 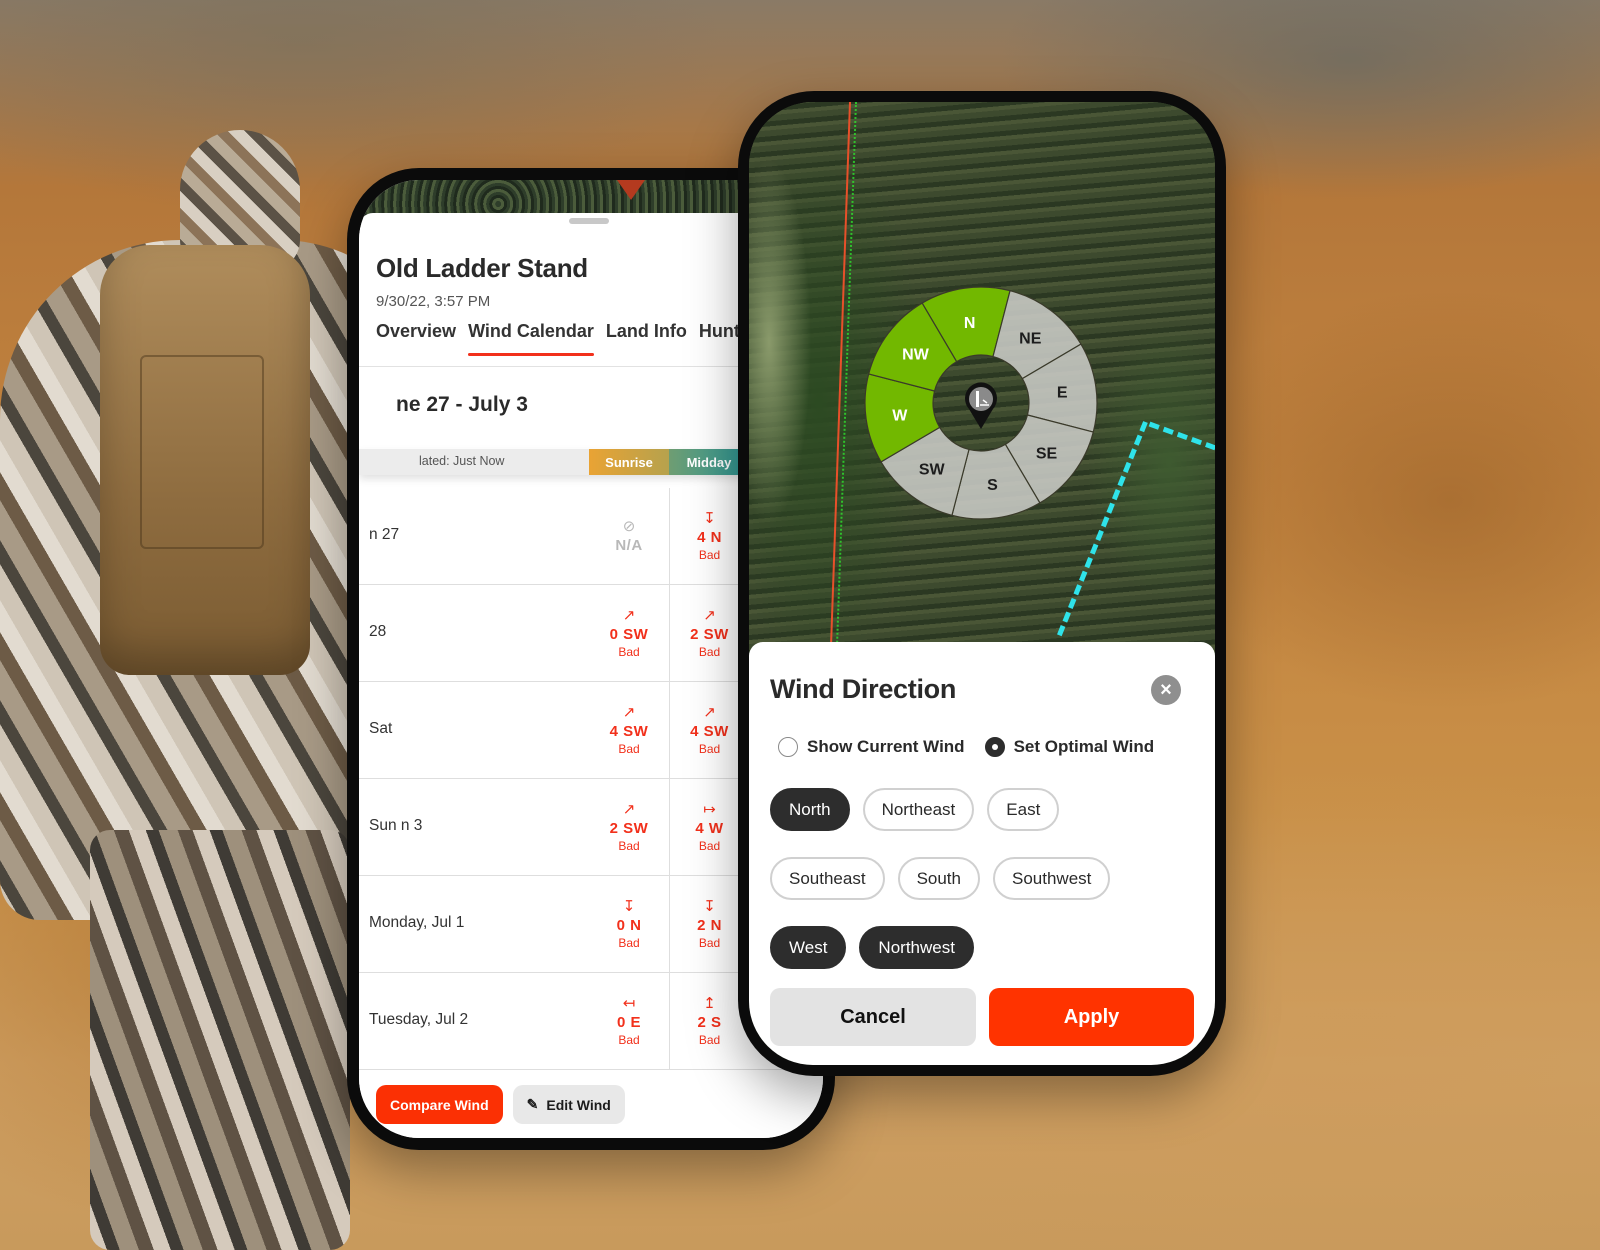 I want to click on sunrise-cell: ↗ 2 SW Bad, so click(x=629, y=827).